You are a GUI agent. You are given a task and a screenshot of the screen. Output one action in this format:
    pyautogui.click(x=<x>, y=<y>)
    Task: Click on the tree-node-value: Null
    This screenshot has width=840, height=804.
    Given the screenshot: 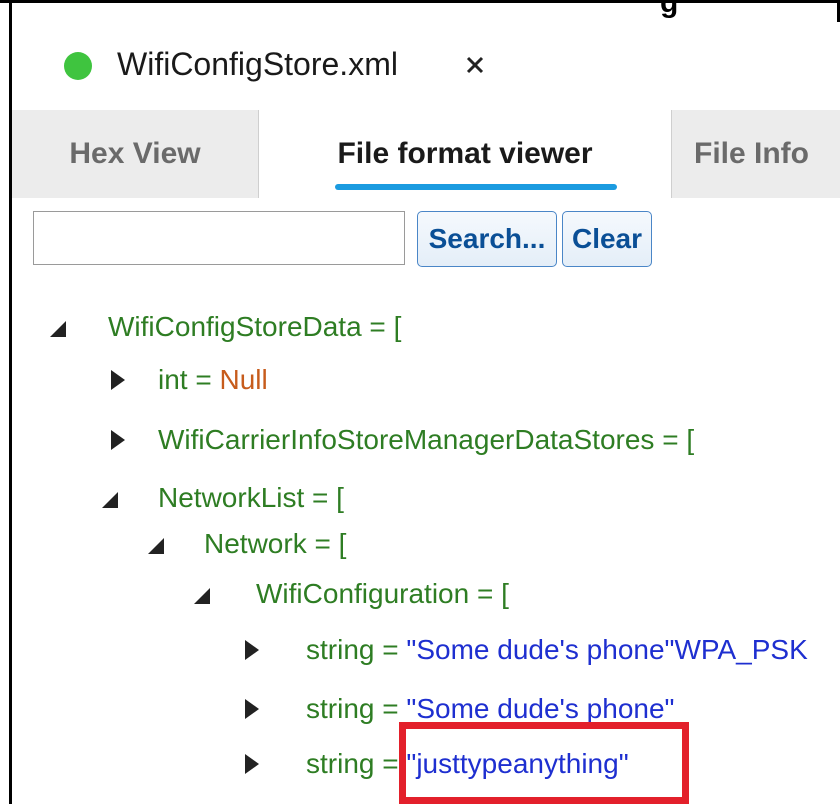 What is the action you would take?
    pyautogui.click(x=243, y=379)
    